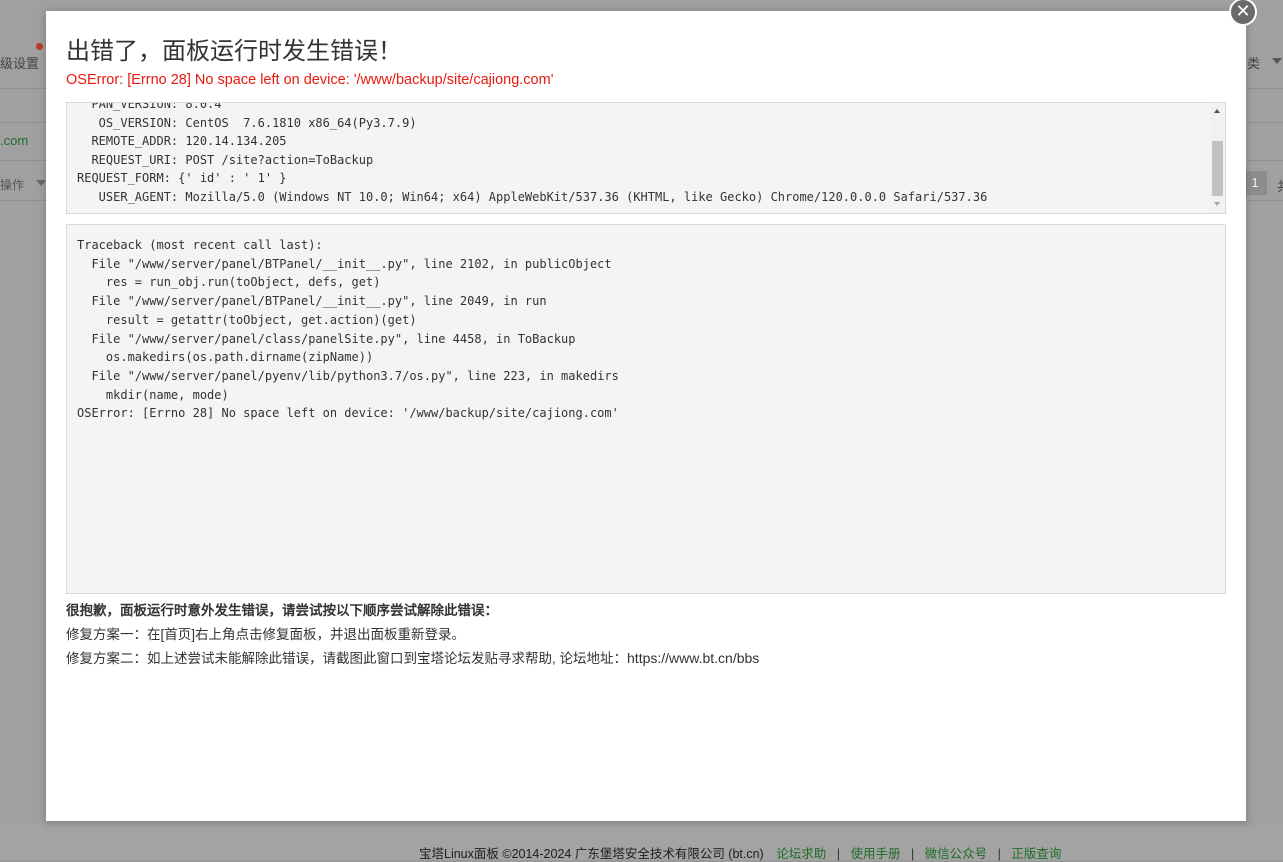  I want to click on vertical-scrollbar, so click(1217, 158).